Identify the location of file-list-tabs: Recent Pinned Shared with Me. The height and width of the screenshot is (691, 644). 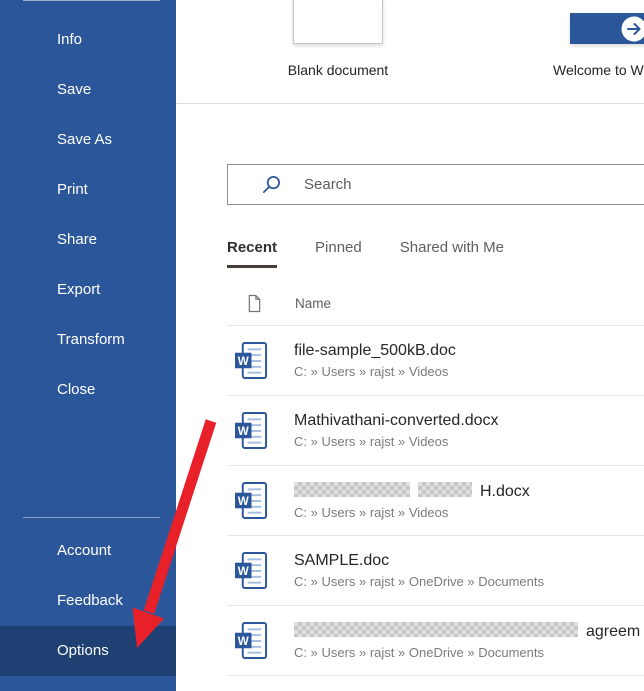
(384, 253).